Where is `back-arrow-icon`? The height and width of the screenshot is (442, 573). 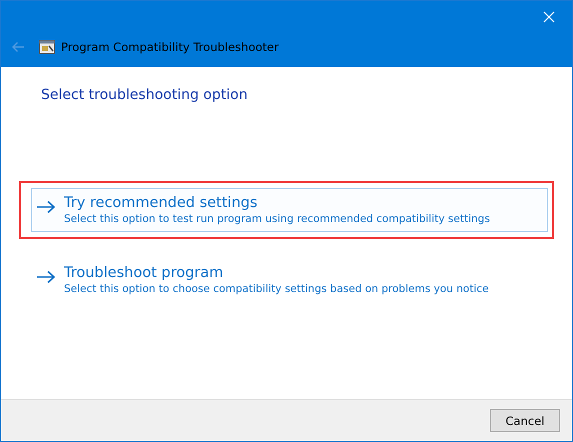 back-arrow-icon is located at coordinates (18, 47).